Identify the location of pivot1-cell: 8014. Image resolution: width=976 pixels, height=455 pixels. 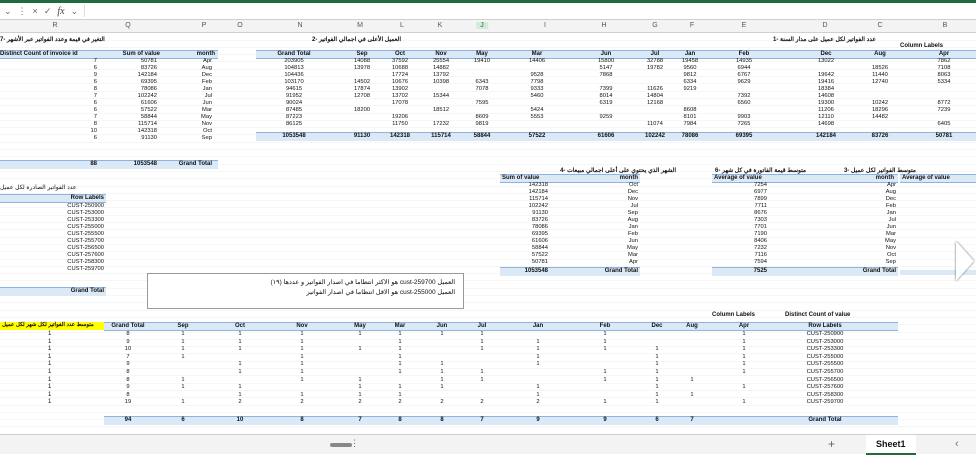
(606, 96).